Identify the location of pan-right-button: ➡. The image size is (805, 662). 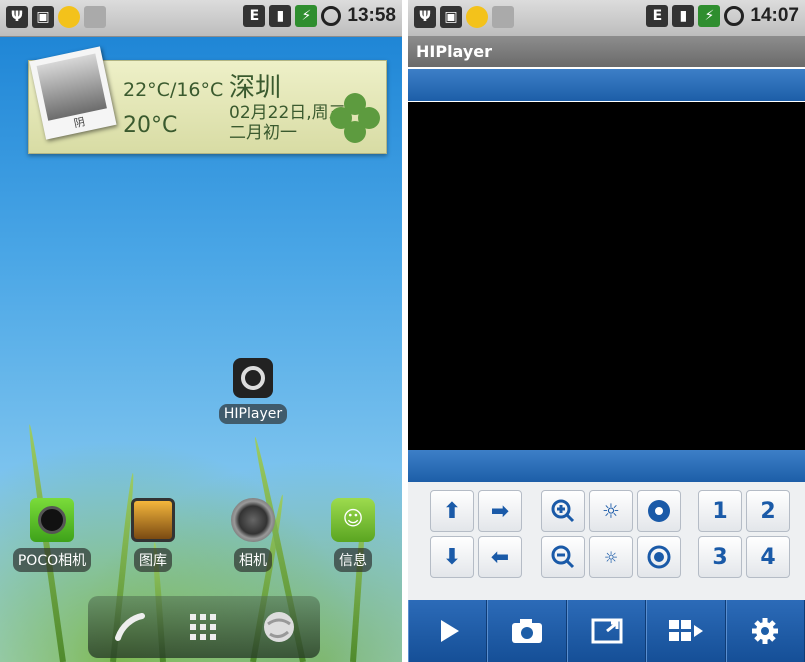
(500, 511).